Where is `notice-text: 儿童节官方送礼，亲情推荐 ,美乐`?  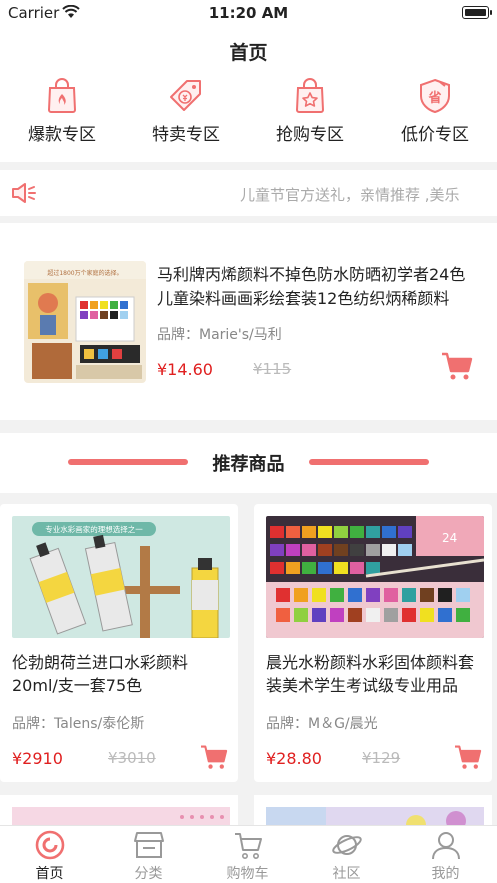 notice-text: 儿童节官方送礼，亲情推荐 ,美乐 is located at coordinates (350, 195).